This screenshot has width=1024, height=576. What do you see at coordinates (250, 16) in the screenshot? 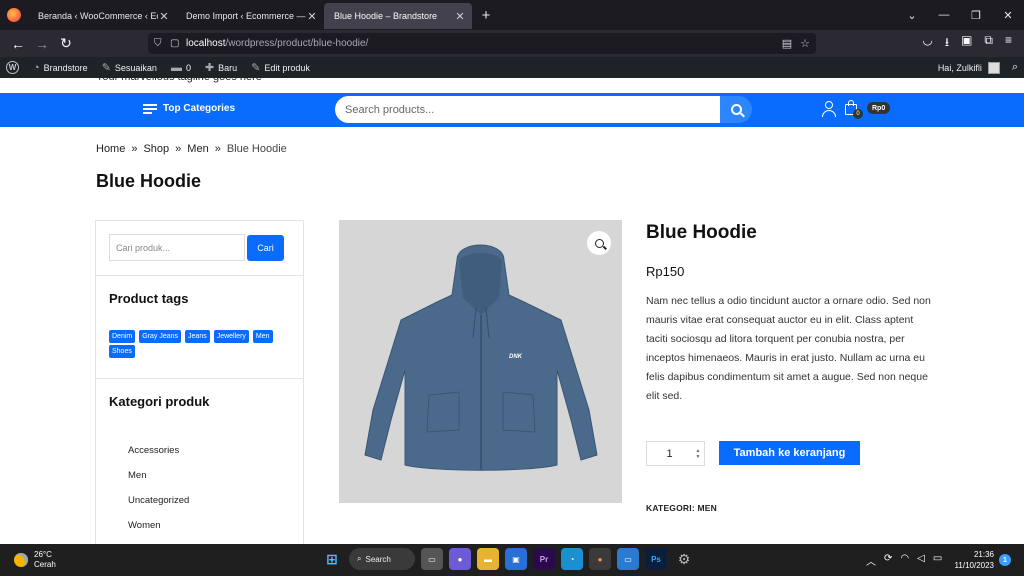
I see `tab-2: Demo Import ‹ Ecommerce — Wor ✕` at bounding box center [250, 16].